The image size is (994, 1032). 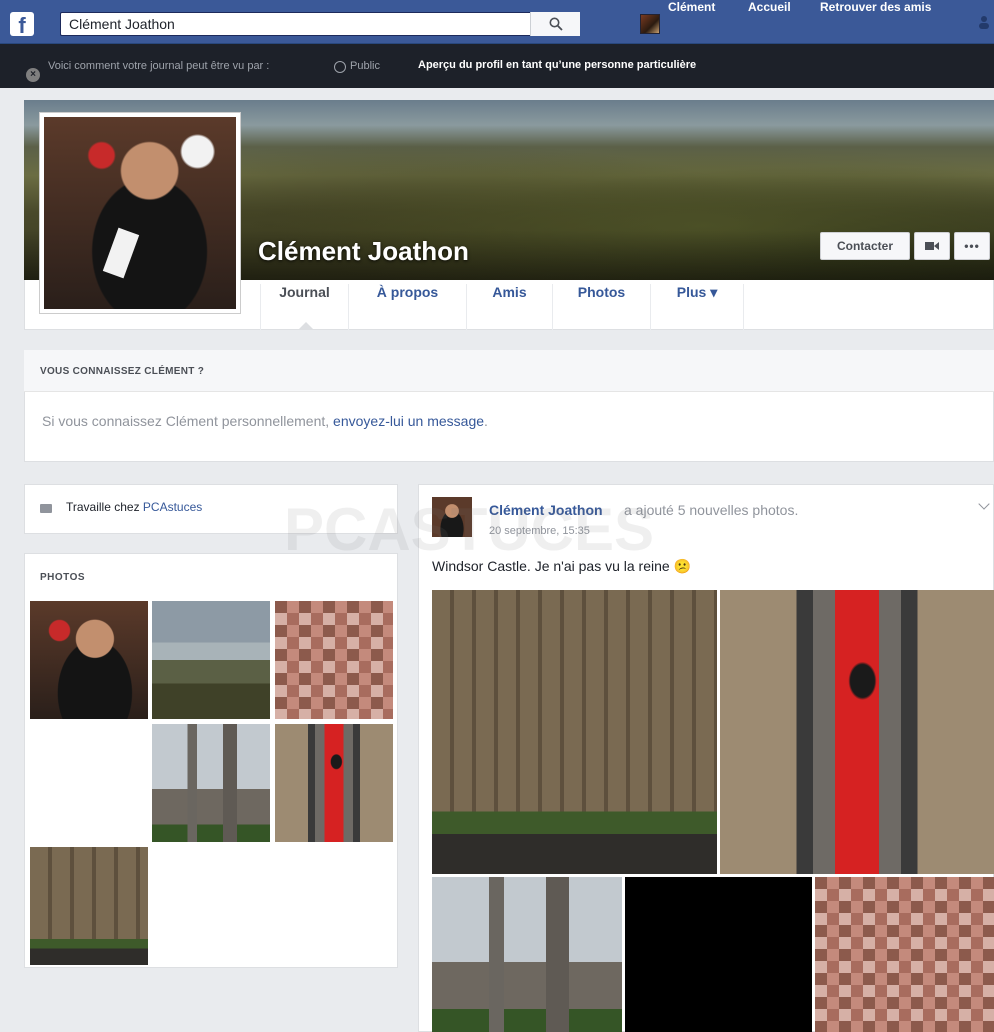 What do you see at coordinates (408, 421) in the screenshot?
I see `send-message-link: envoyez-lui un message` at bounding box center [408, 421].